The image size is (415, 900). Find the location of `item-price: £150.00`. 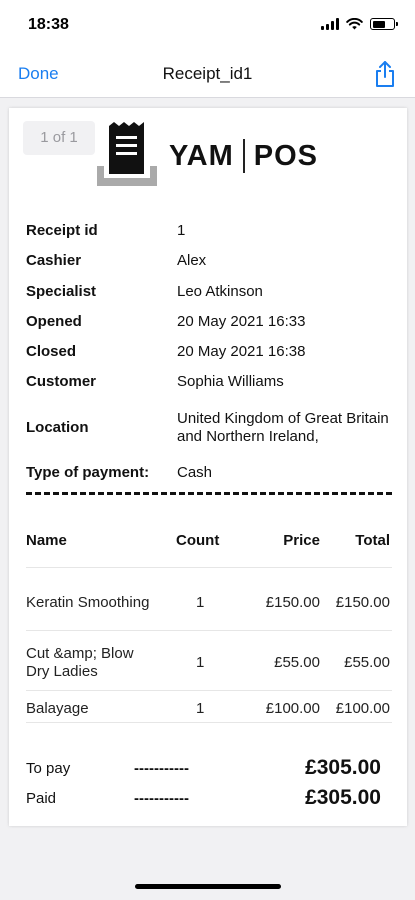

item-price: £150.00 is located at coordinates (292, 602).